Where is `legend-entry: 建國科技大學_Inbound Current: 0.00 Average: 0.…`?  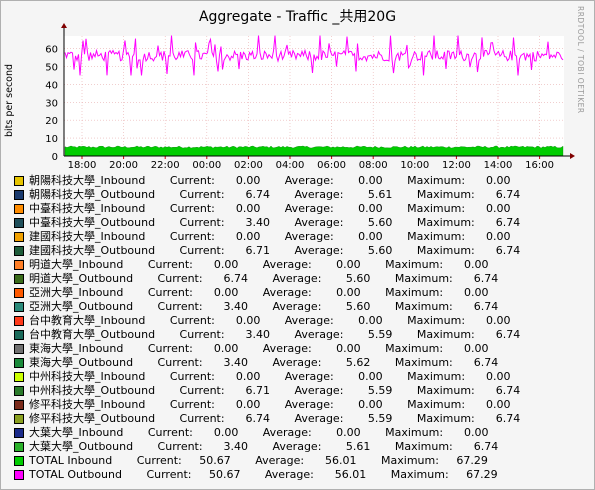
legend-entry: 建國科技大學_Inbound Current: 0.00 Average: 0.… is located at coordinates (267, 237).